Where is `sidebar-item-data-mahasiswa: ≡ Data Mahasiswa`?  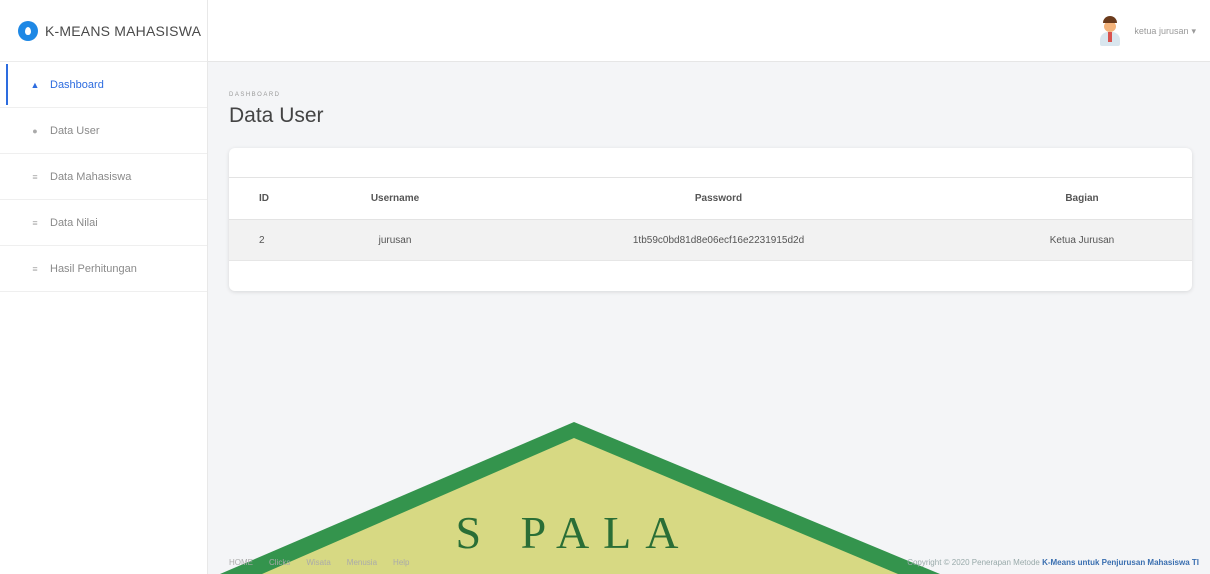 sidebar-item-data-mahasiswa: ≡ Data Mahasiswa is located at coordinates (103, 177).